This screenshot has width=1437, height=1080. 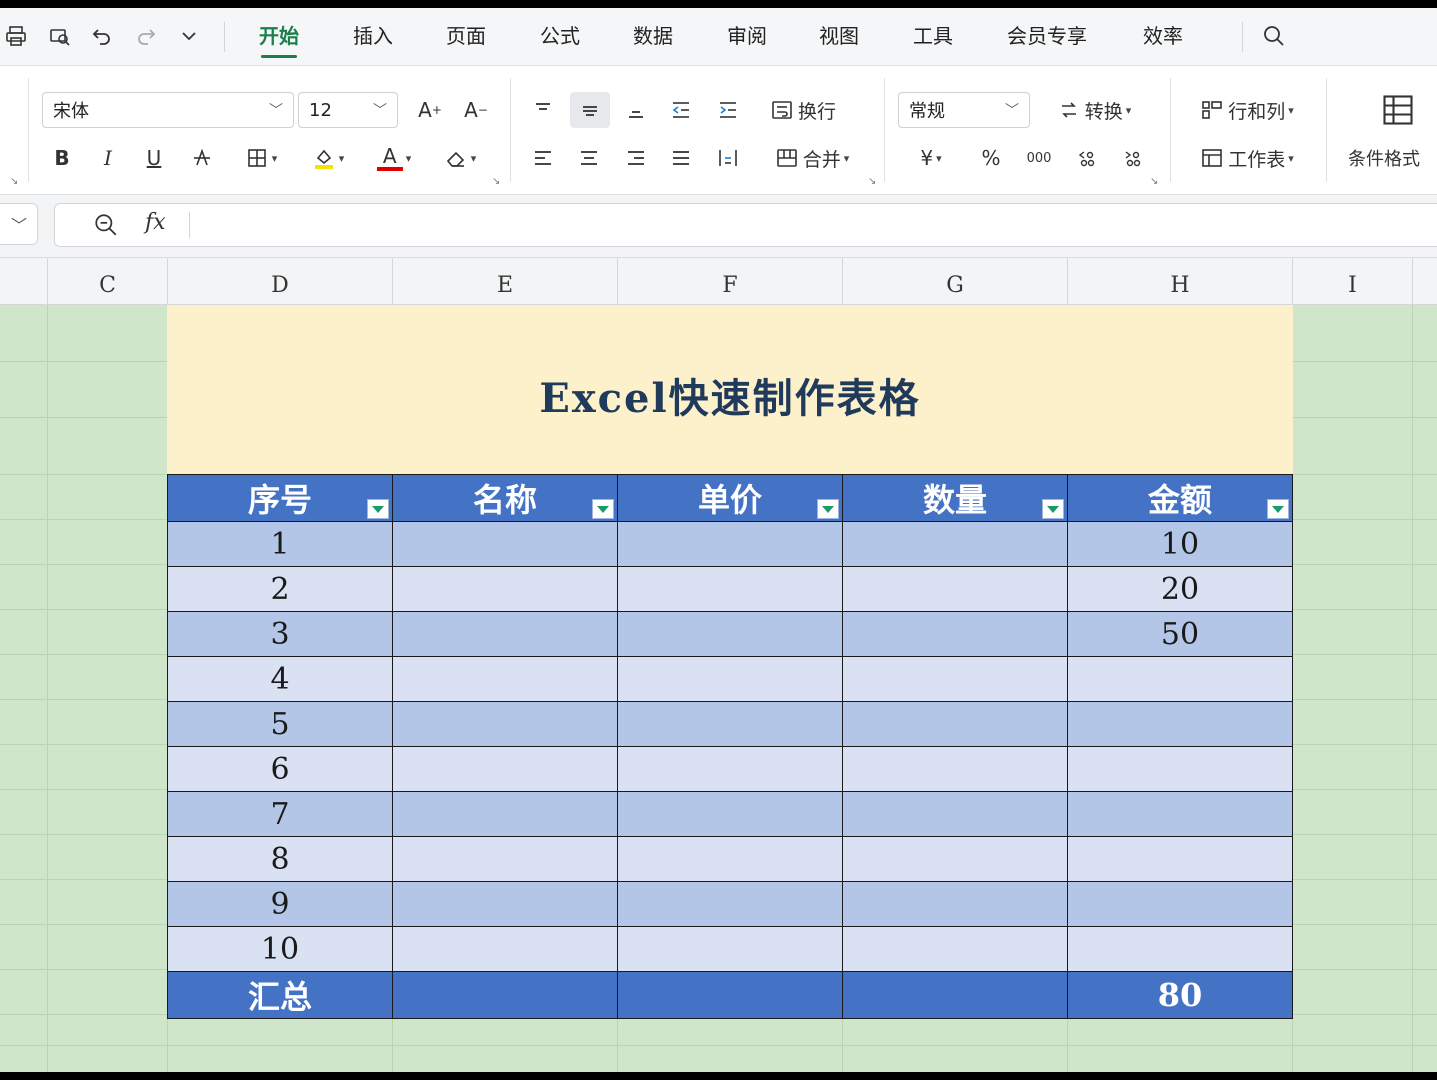 I want to click on align-left-icon, so click(x=543, y=158).